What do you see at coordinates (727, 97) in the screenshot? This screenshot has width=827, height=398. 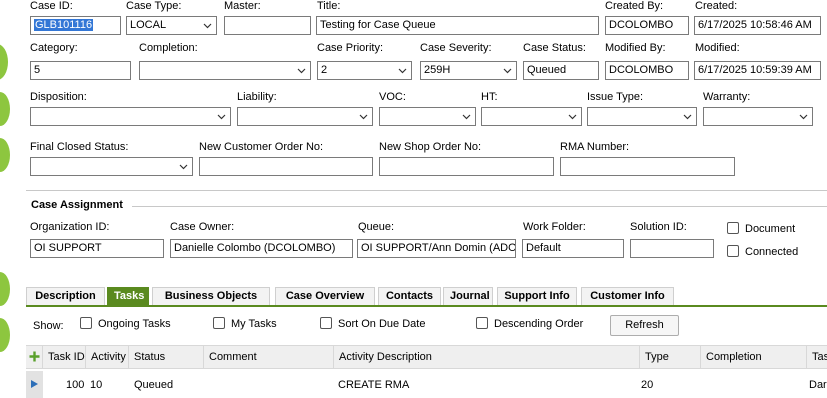 I see `warranty-label: Warranty:` at bounding box center [727, 97].